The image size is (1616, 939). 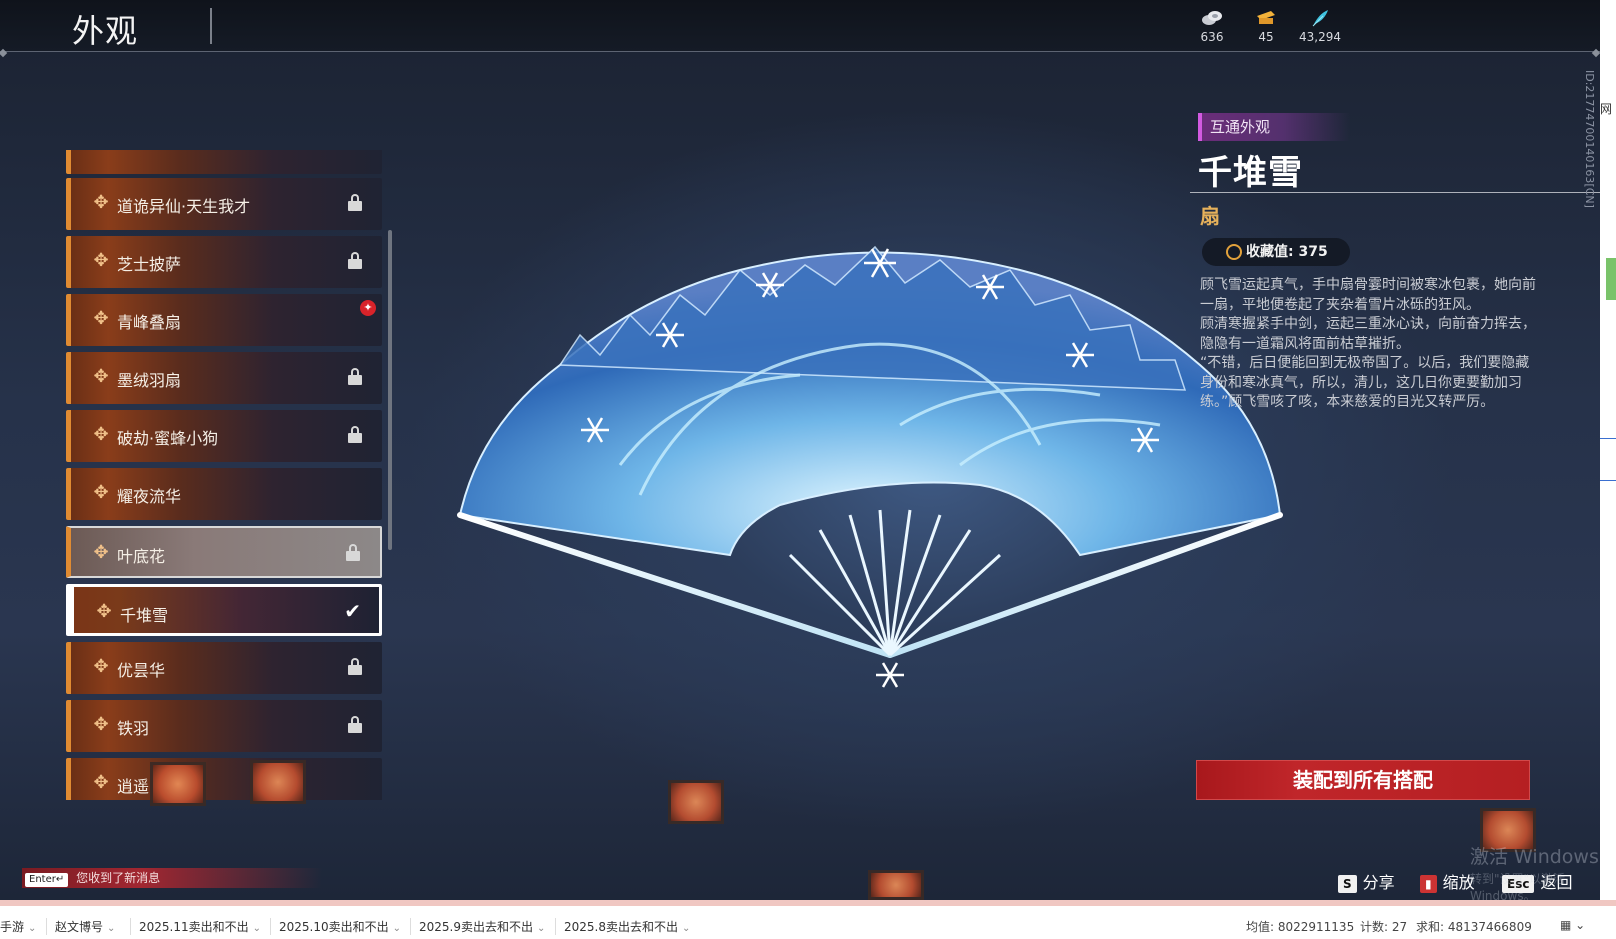 I want to click on gold-ticket-icon, so click(x=1266, y=18).